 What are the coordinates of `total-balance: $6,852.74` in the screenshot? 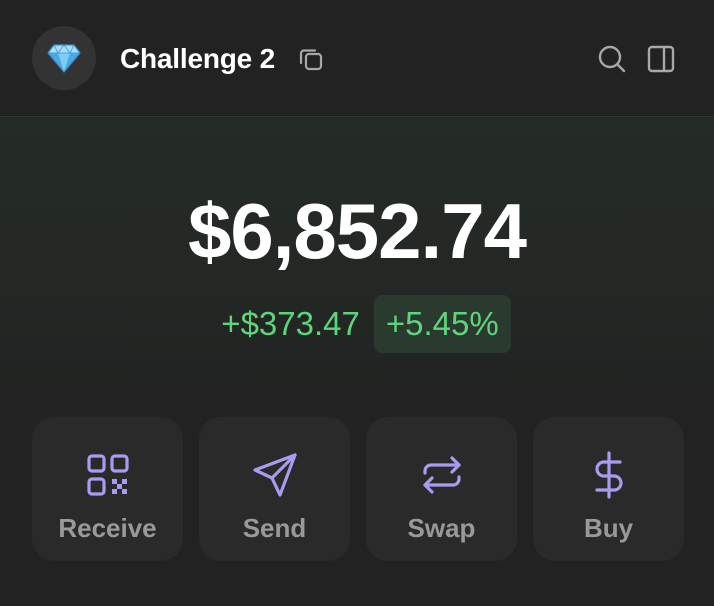 It's located at (357, 231).